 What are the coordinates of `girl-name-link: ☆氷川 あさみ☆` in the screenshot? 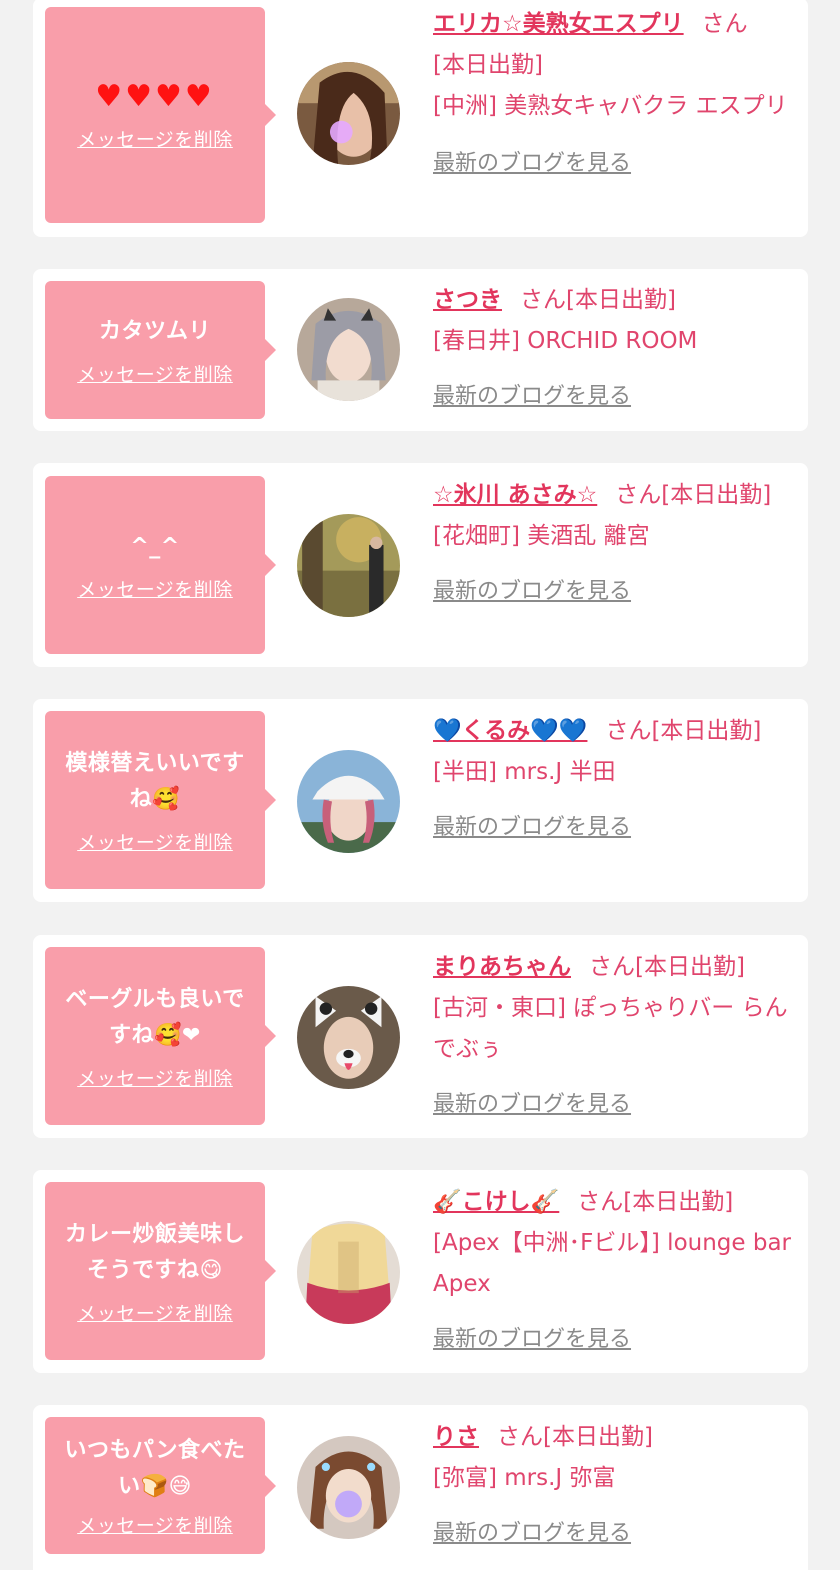 It's located at (515, 495).